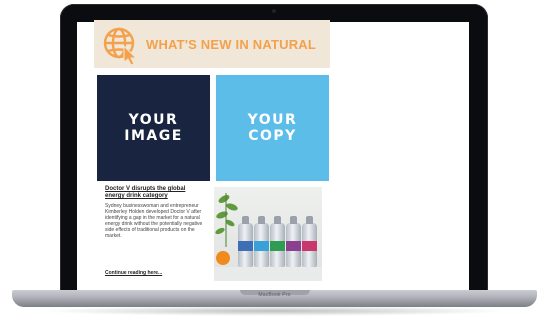 This screenshot has width=549, height=324. What do you see at coordinates (275, 311) in the screenshot?
I see `laptop-shadow` at bounding box center [275, 311].